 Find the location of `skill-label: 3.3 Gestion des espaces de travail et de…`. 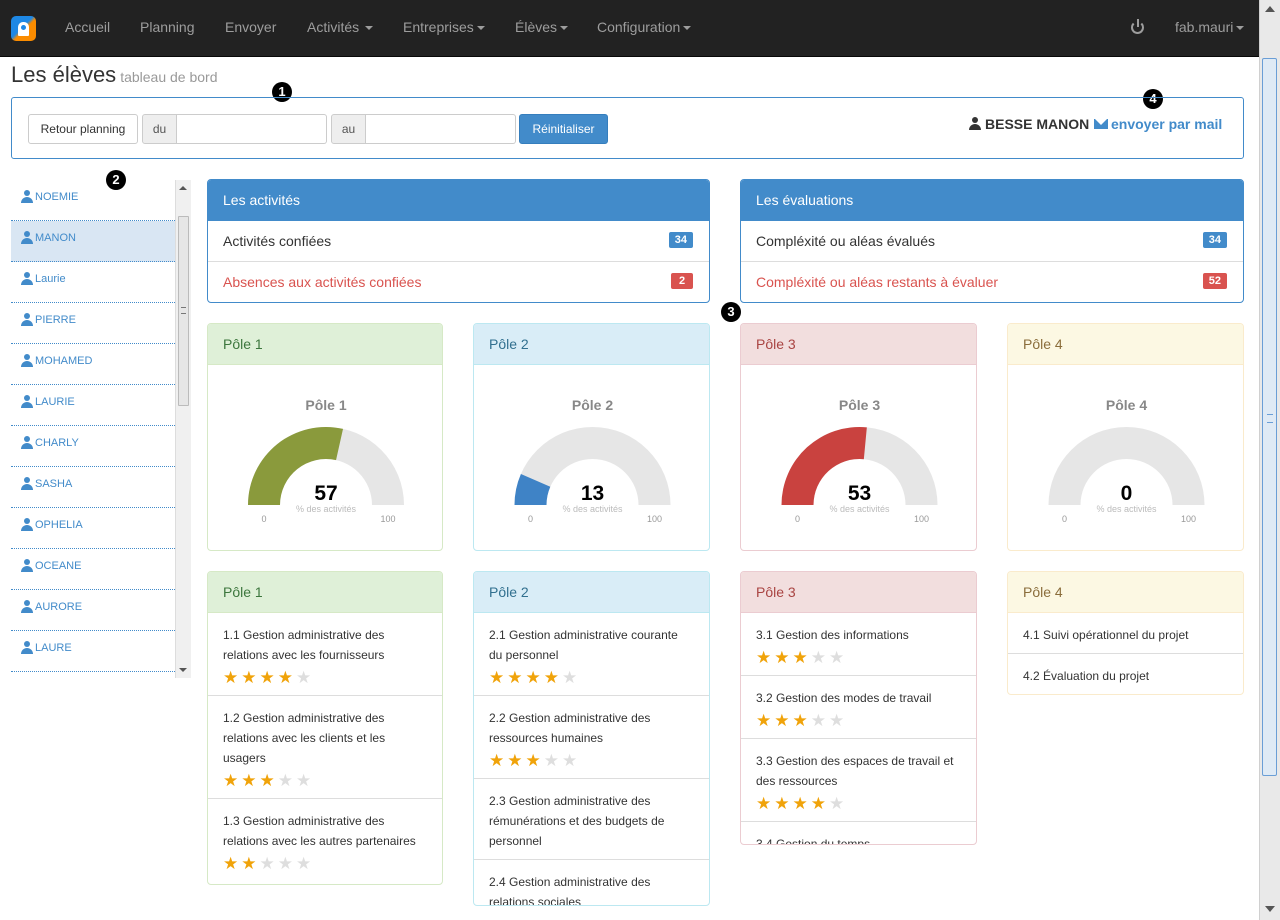

skill-label: 3.3 Gestion des espaces de travail et de… is located at coordinates (855, 771).